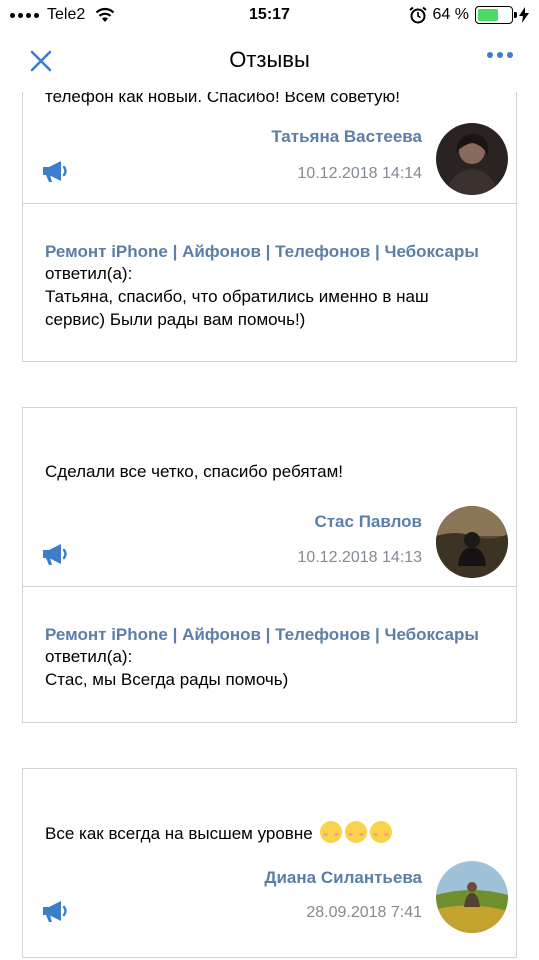 The height and width of the screenshot is (960, 539). What do you see at coordinates (359, 173) in the screenshot?
I see `review-date: 10.12.2018 14:14` at bounding box center [359, 173].